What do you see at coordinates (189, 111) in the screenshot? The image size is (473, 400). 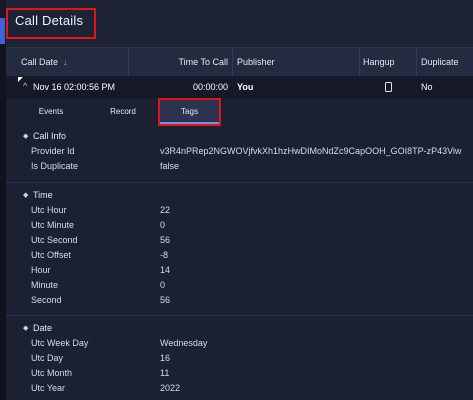 I see `tab-tags: Tags` at bounding box center [189, 111].